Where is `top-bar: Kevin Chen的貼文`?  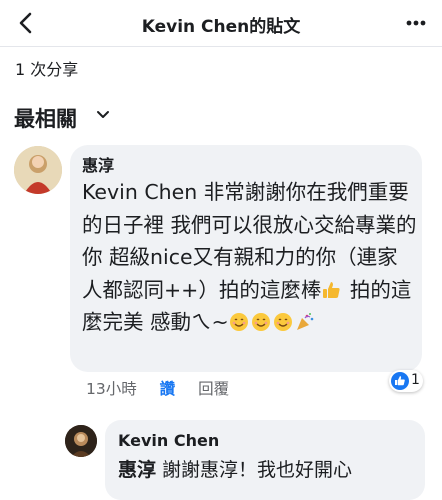 top-bar: Kevin Chen的貼文 is located at coordinates (221, 23).